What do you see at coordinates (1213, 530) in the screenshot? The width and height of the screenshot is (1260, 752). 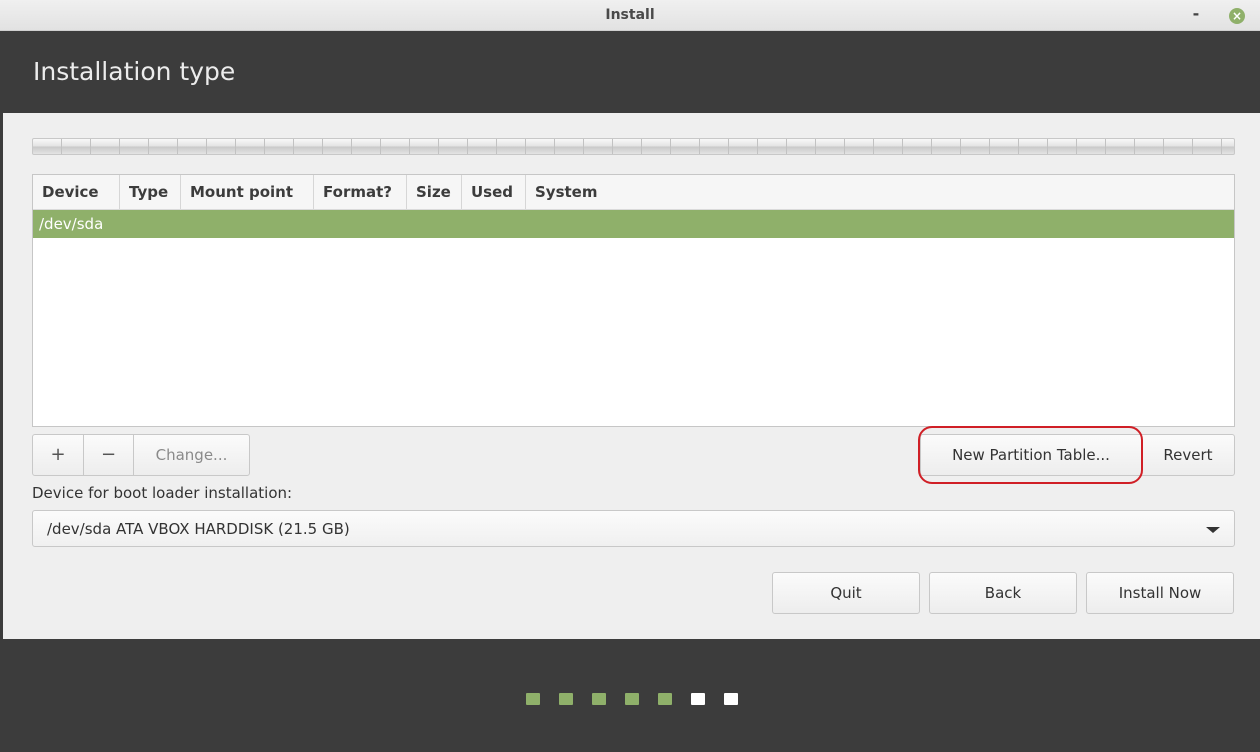 I see `dropdown-arrow-icon` at bounding box center [1213, 530].